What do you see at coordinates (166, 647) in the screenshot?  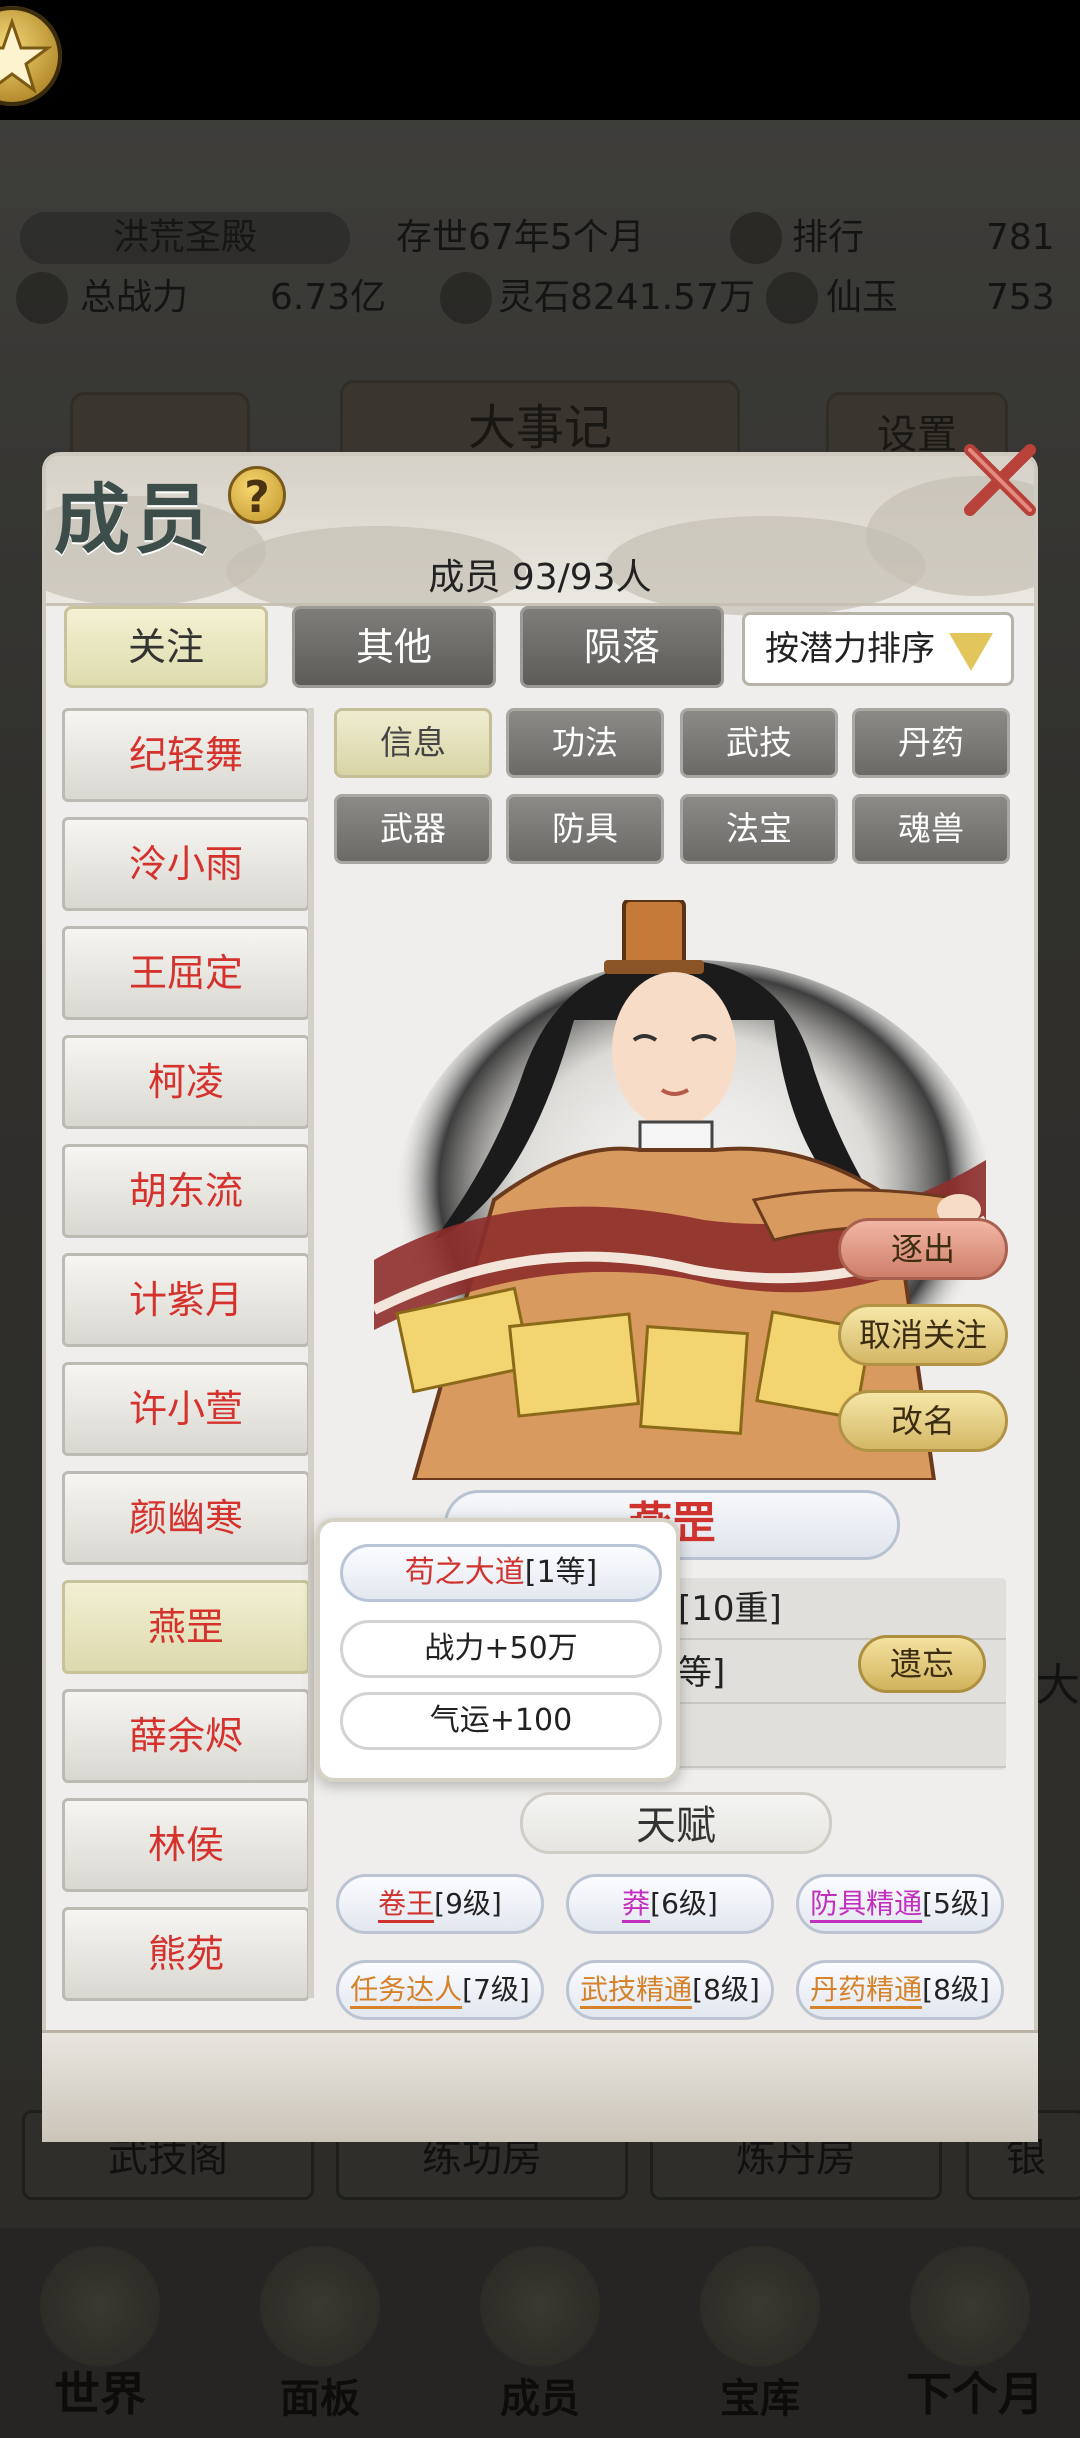 I see `tab-following: 关注` at bounding box center [166, 647].